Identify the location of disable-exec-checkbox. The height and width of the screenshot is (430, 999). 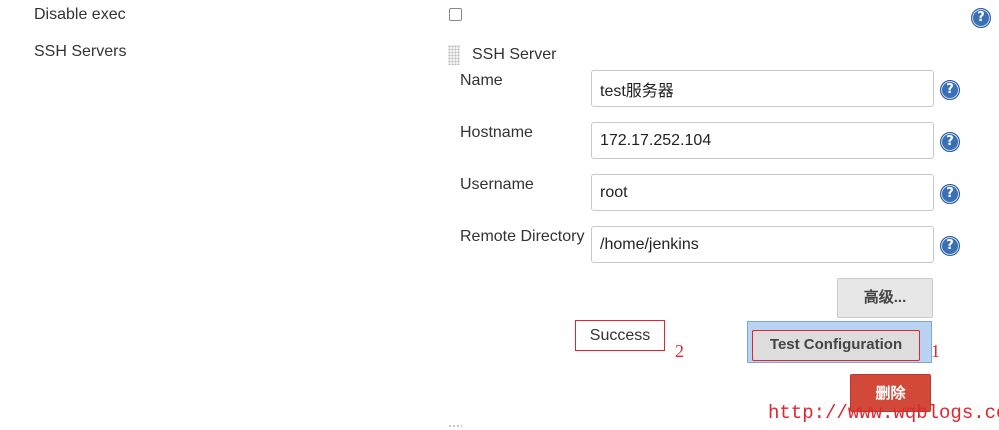
(455, 14).